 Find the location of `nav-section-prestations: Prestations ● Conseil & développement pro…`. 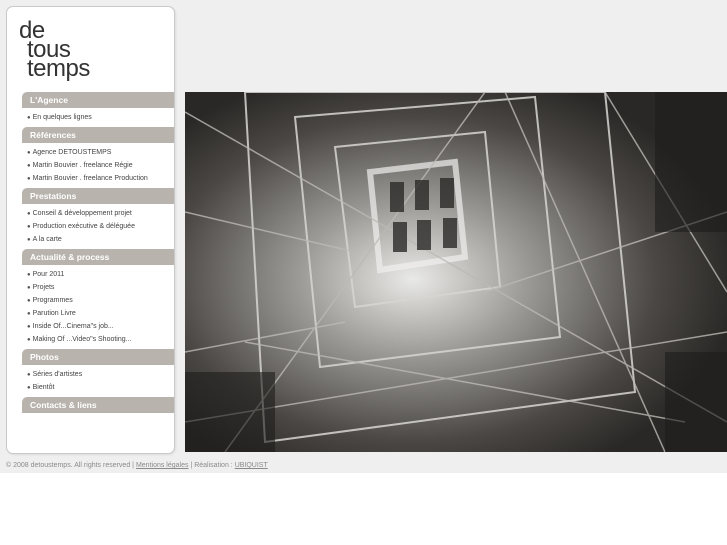

nav-section-prestations: Prestations ● Conseil & développement pro… is located at coordinates (98, 218).